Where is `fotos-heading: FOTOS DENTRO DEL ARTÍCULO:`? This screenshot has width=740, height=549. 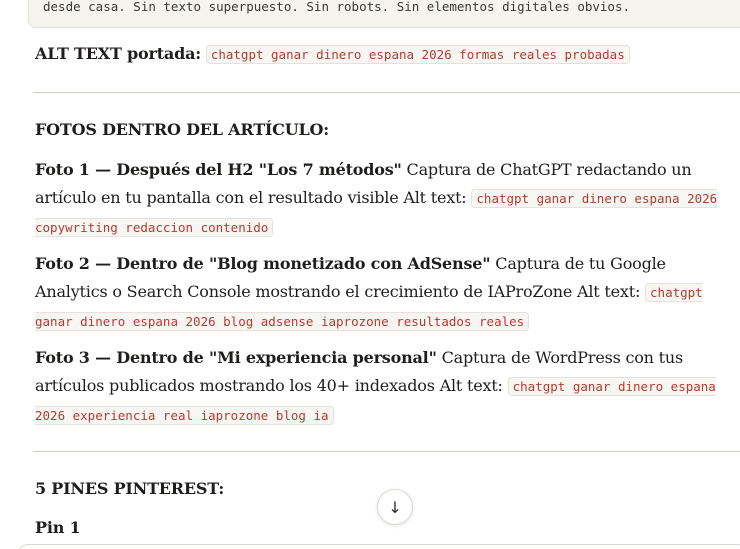
fotos-heading: FOTOS DENTRO DEL ARTÍCULO: is located at coordinates (385, 130).